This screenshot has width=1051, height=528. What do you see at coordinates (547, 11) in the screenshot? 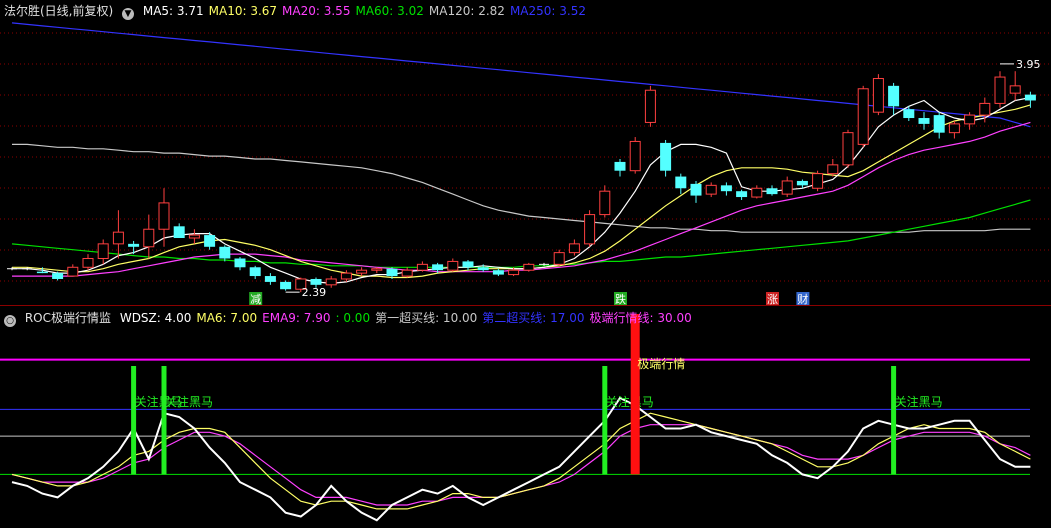
I see `indicator-value: MA250: 3.52` at bounding box center [547, 11].